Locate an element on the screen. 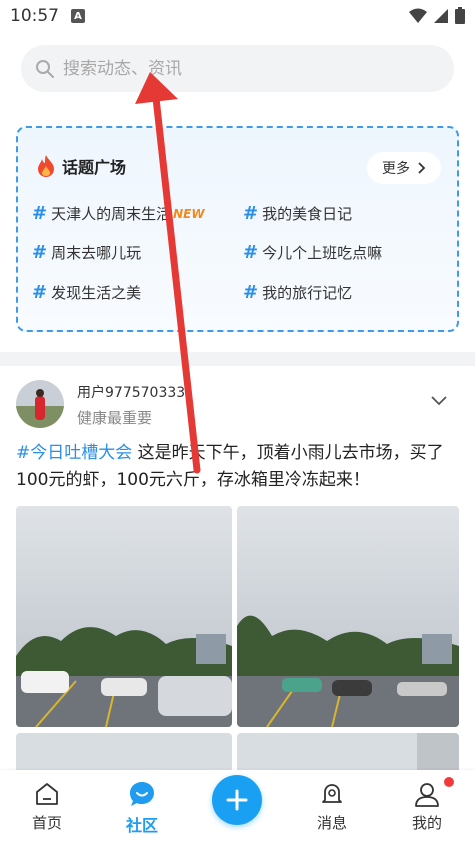 The width and height of the screenshot is (475, 844). status-indicators is located at coordinates (437, 15).